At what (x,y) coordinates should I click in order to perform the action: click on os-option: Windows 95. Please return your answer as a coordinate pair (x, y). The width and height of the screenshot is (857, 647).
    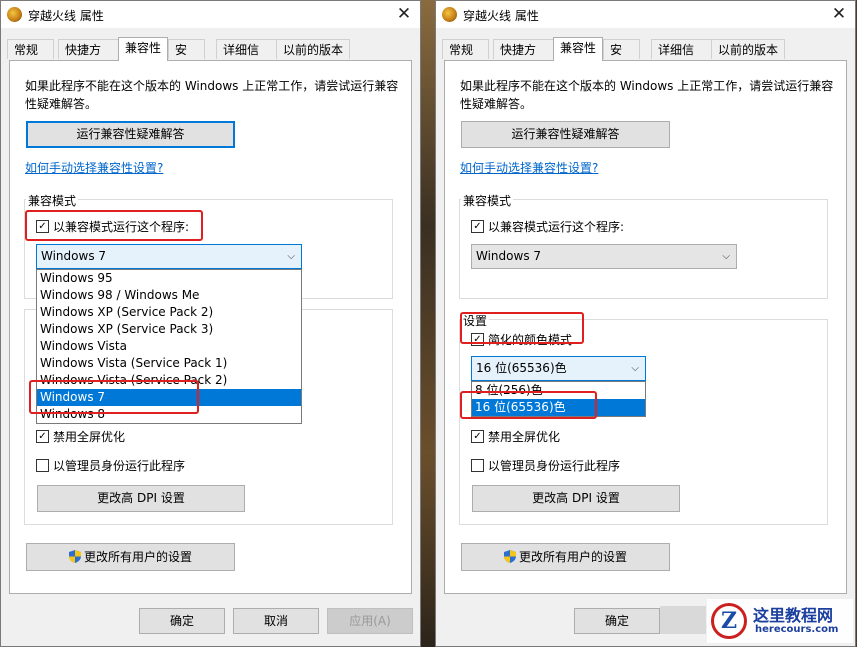
    Looking at the image, I should click on (169, 278).